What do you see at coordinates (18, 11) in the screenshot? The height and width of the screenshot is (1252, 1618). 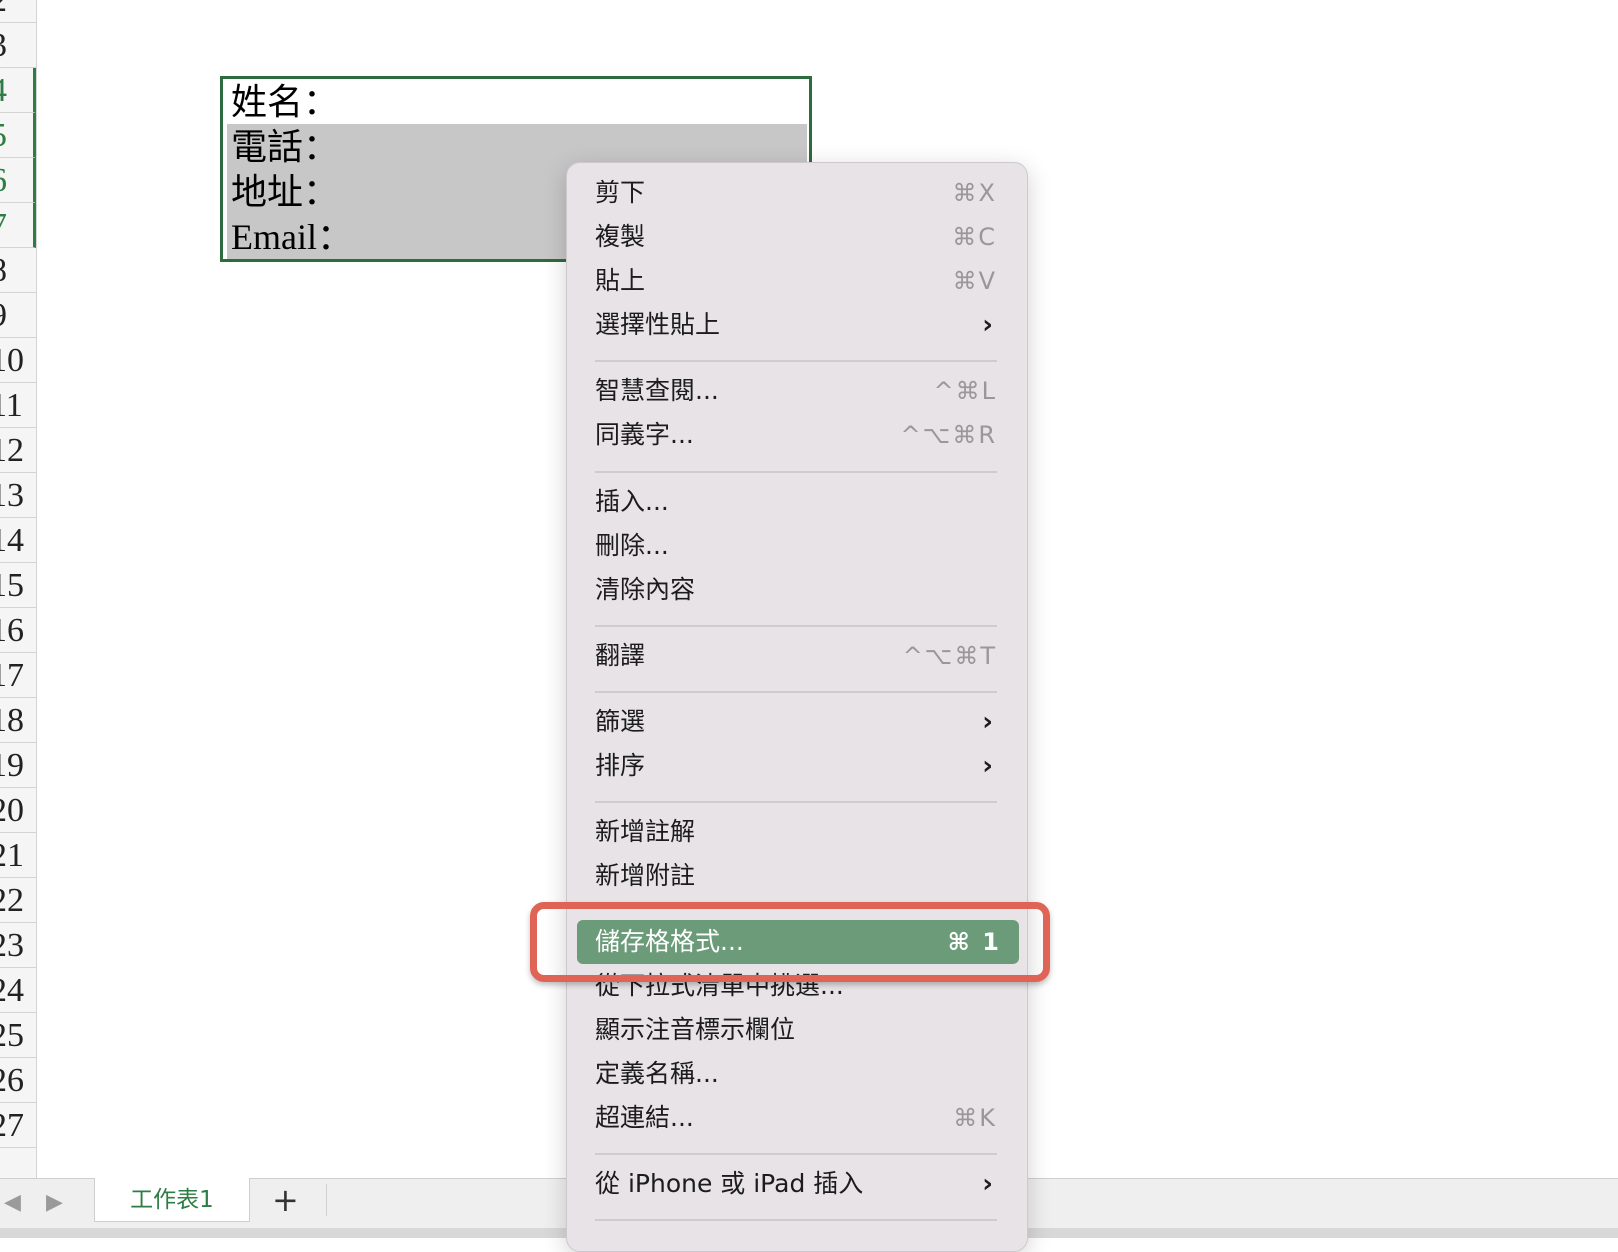 I see `row-header: 2` at bounding box center [18, 11].